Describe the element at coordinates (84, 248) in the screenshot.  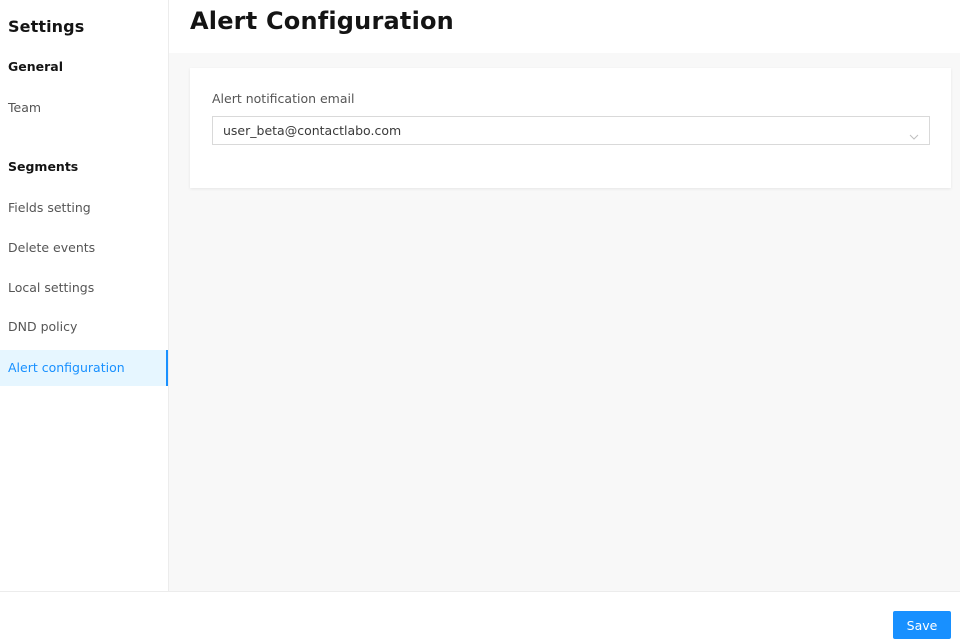
I see `sidebar-item-delete-events: Delete events` at that location.